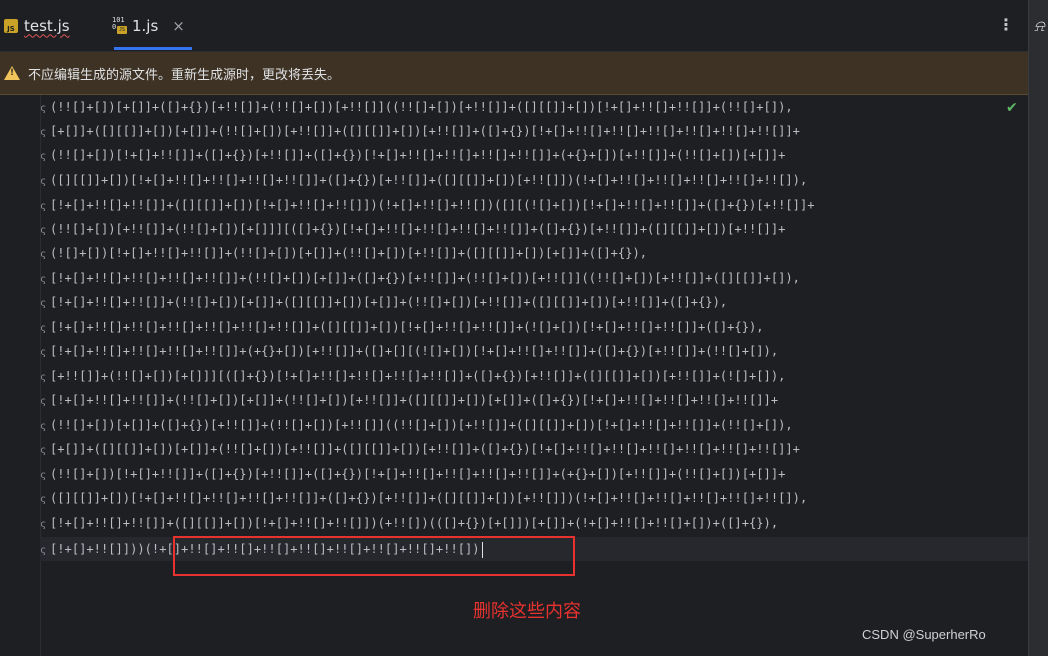  Describe the element at coordinates (119, 24) in the screenshot. I see `binary-js-file-icon: 101 0 JS` at that location.